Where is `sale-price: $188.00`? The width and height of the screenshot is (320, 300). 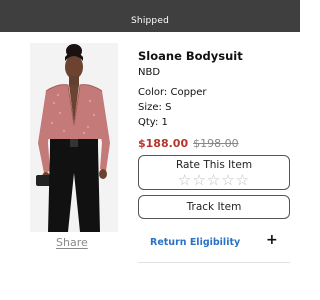 sale-price: $188.00 is located at coordinates (163, 143).